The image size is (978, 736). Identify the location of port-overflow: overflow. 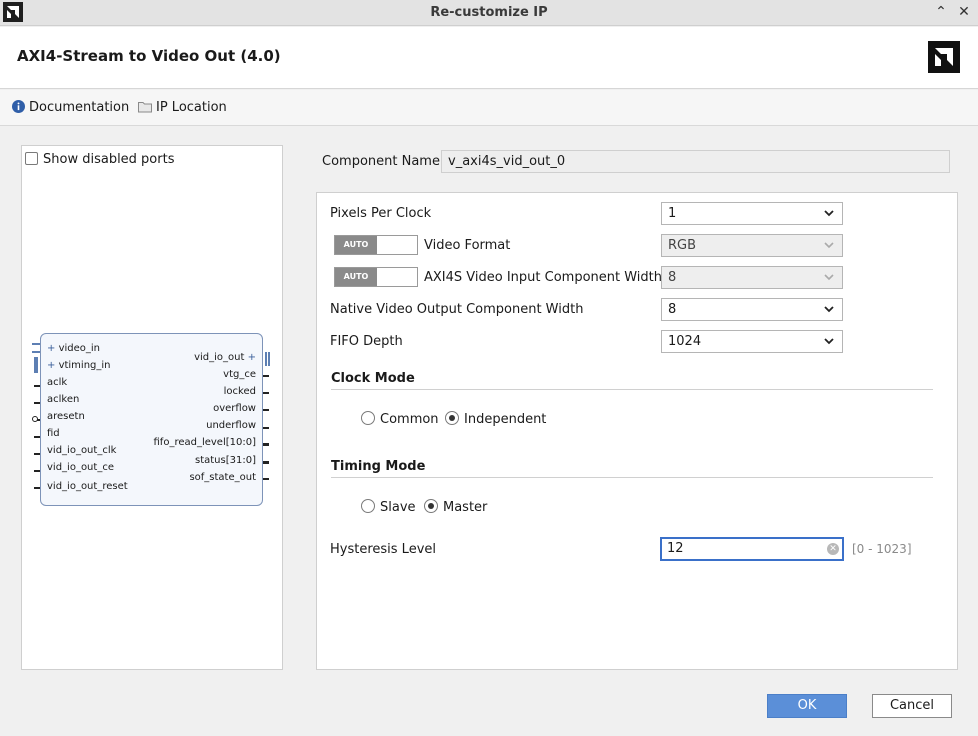
(234, 408).